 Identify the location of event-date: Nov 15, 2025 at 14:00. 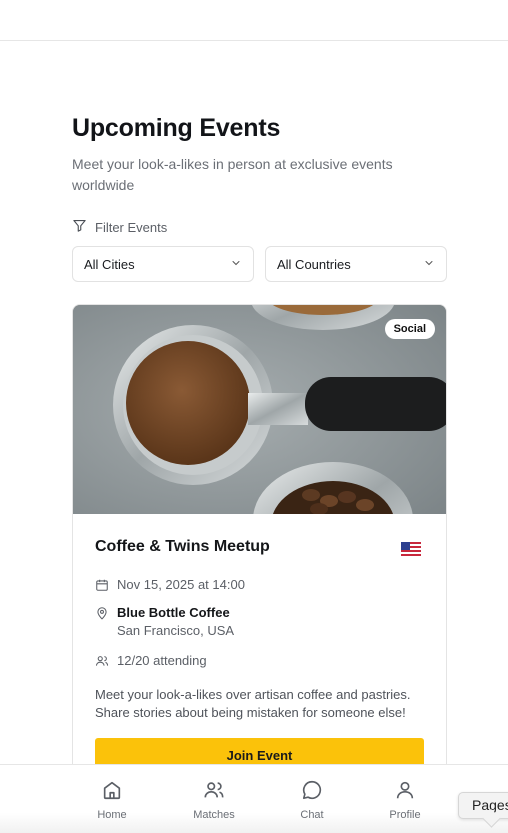
(181, 584).